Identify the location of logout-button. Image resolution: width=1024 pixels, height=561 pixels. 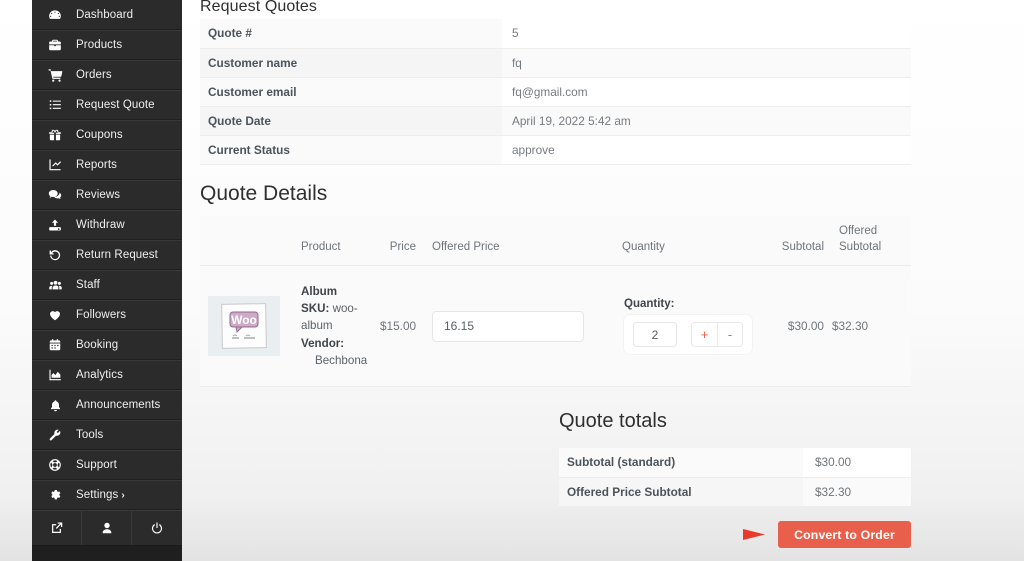
(157, 528).